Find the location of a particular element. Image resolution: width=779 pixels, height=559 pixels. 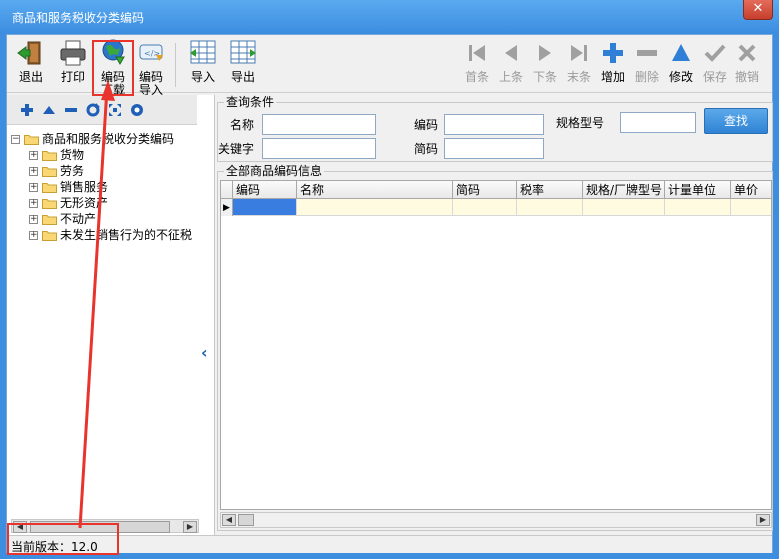

category-tree: − 商品和服务税收分类编码 + 货物 + 劳务 + 销售服务 + 无形资产 + 不动产 is located at coordinates (104, 187).